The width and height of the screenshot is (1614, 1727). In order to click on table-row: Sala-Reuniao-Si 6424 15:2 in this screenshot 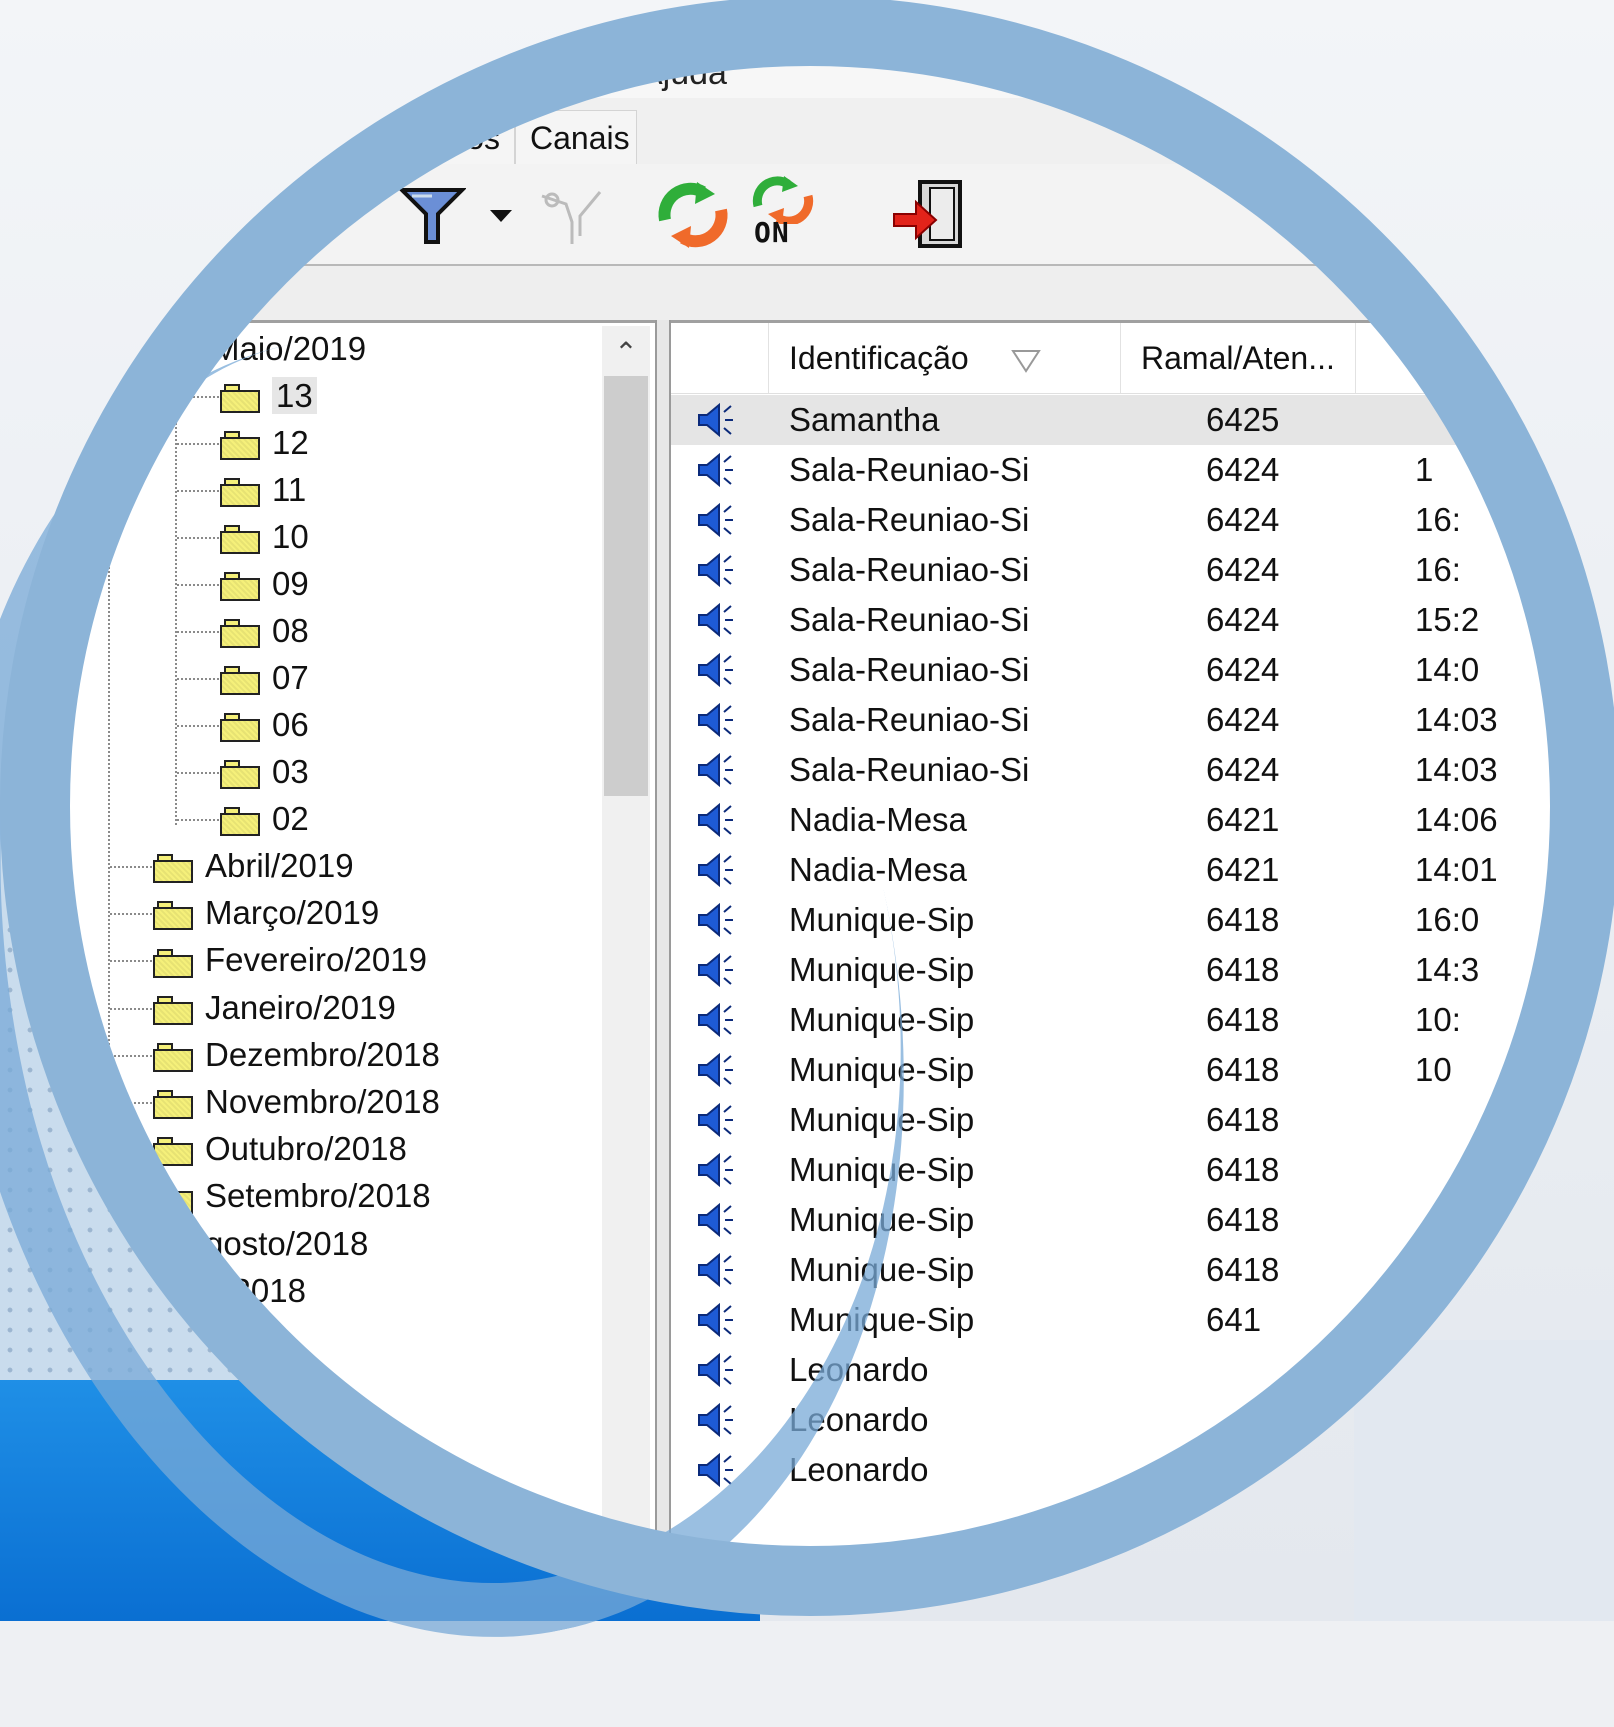, I will do `click(1116, 620)`.